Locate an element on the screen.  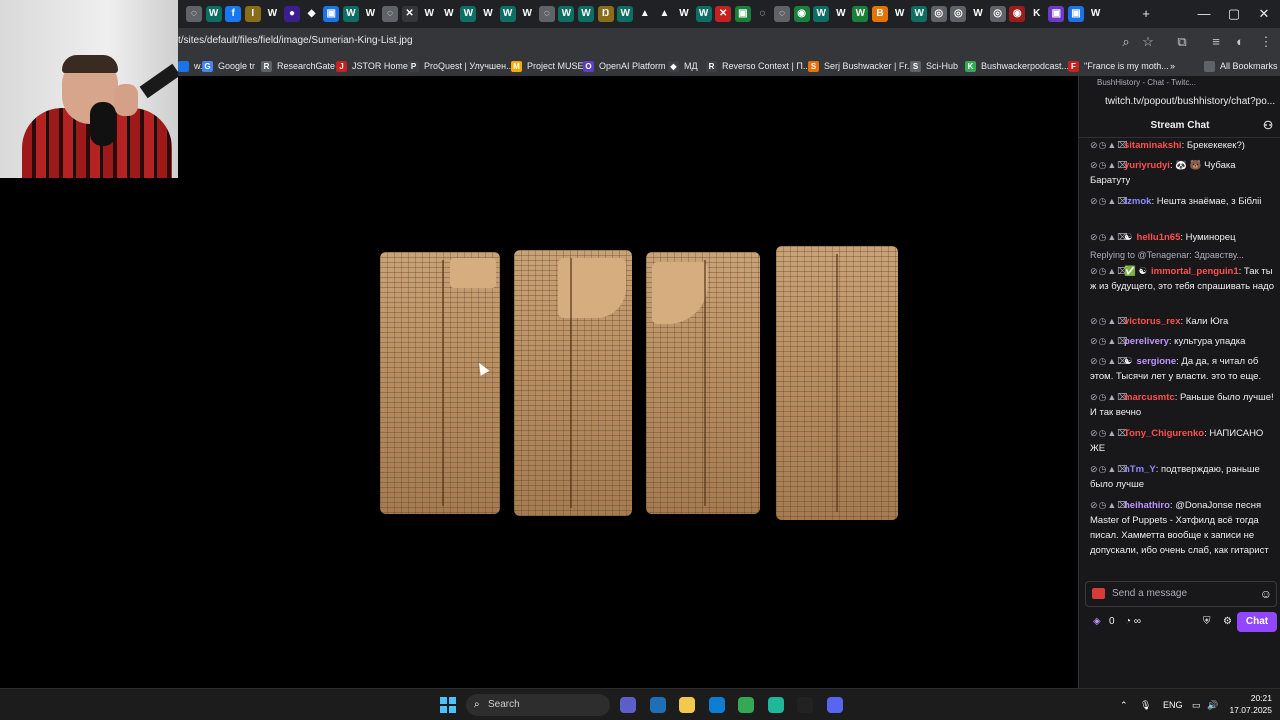
browser-tab: B is located at coordinates (880, 14).